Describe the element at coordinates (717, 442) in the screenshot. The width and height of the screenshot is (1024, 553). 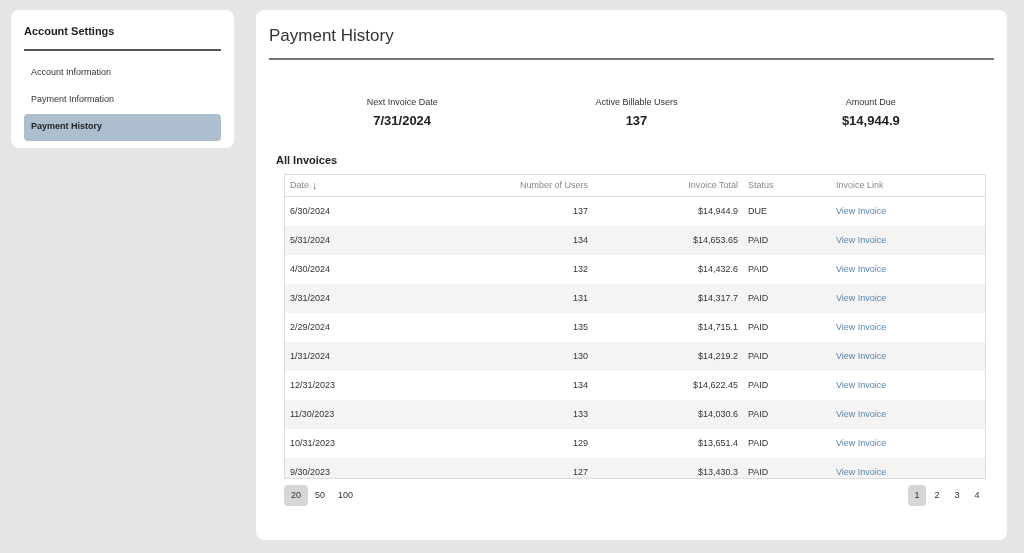
I see `table-cell: $13,651.4` at that location.